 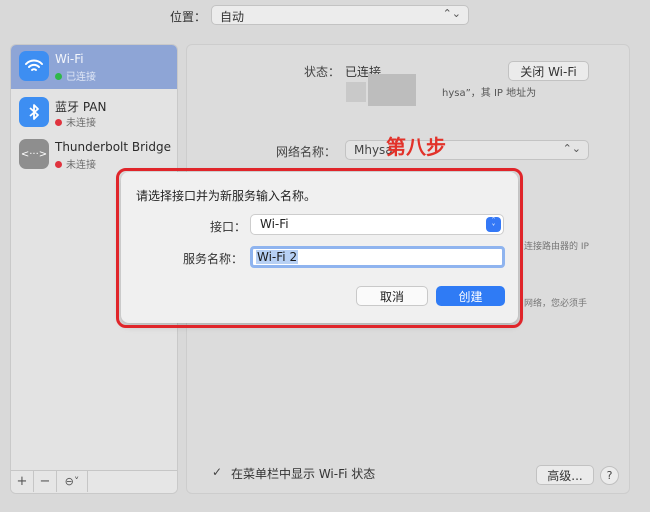 I want to click on service-name-label: 服务名称：, so click(x=213, y=259).